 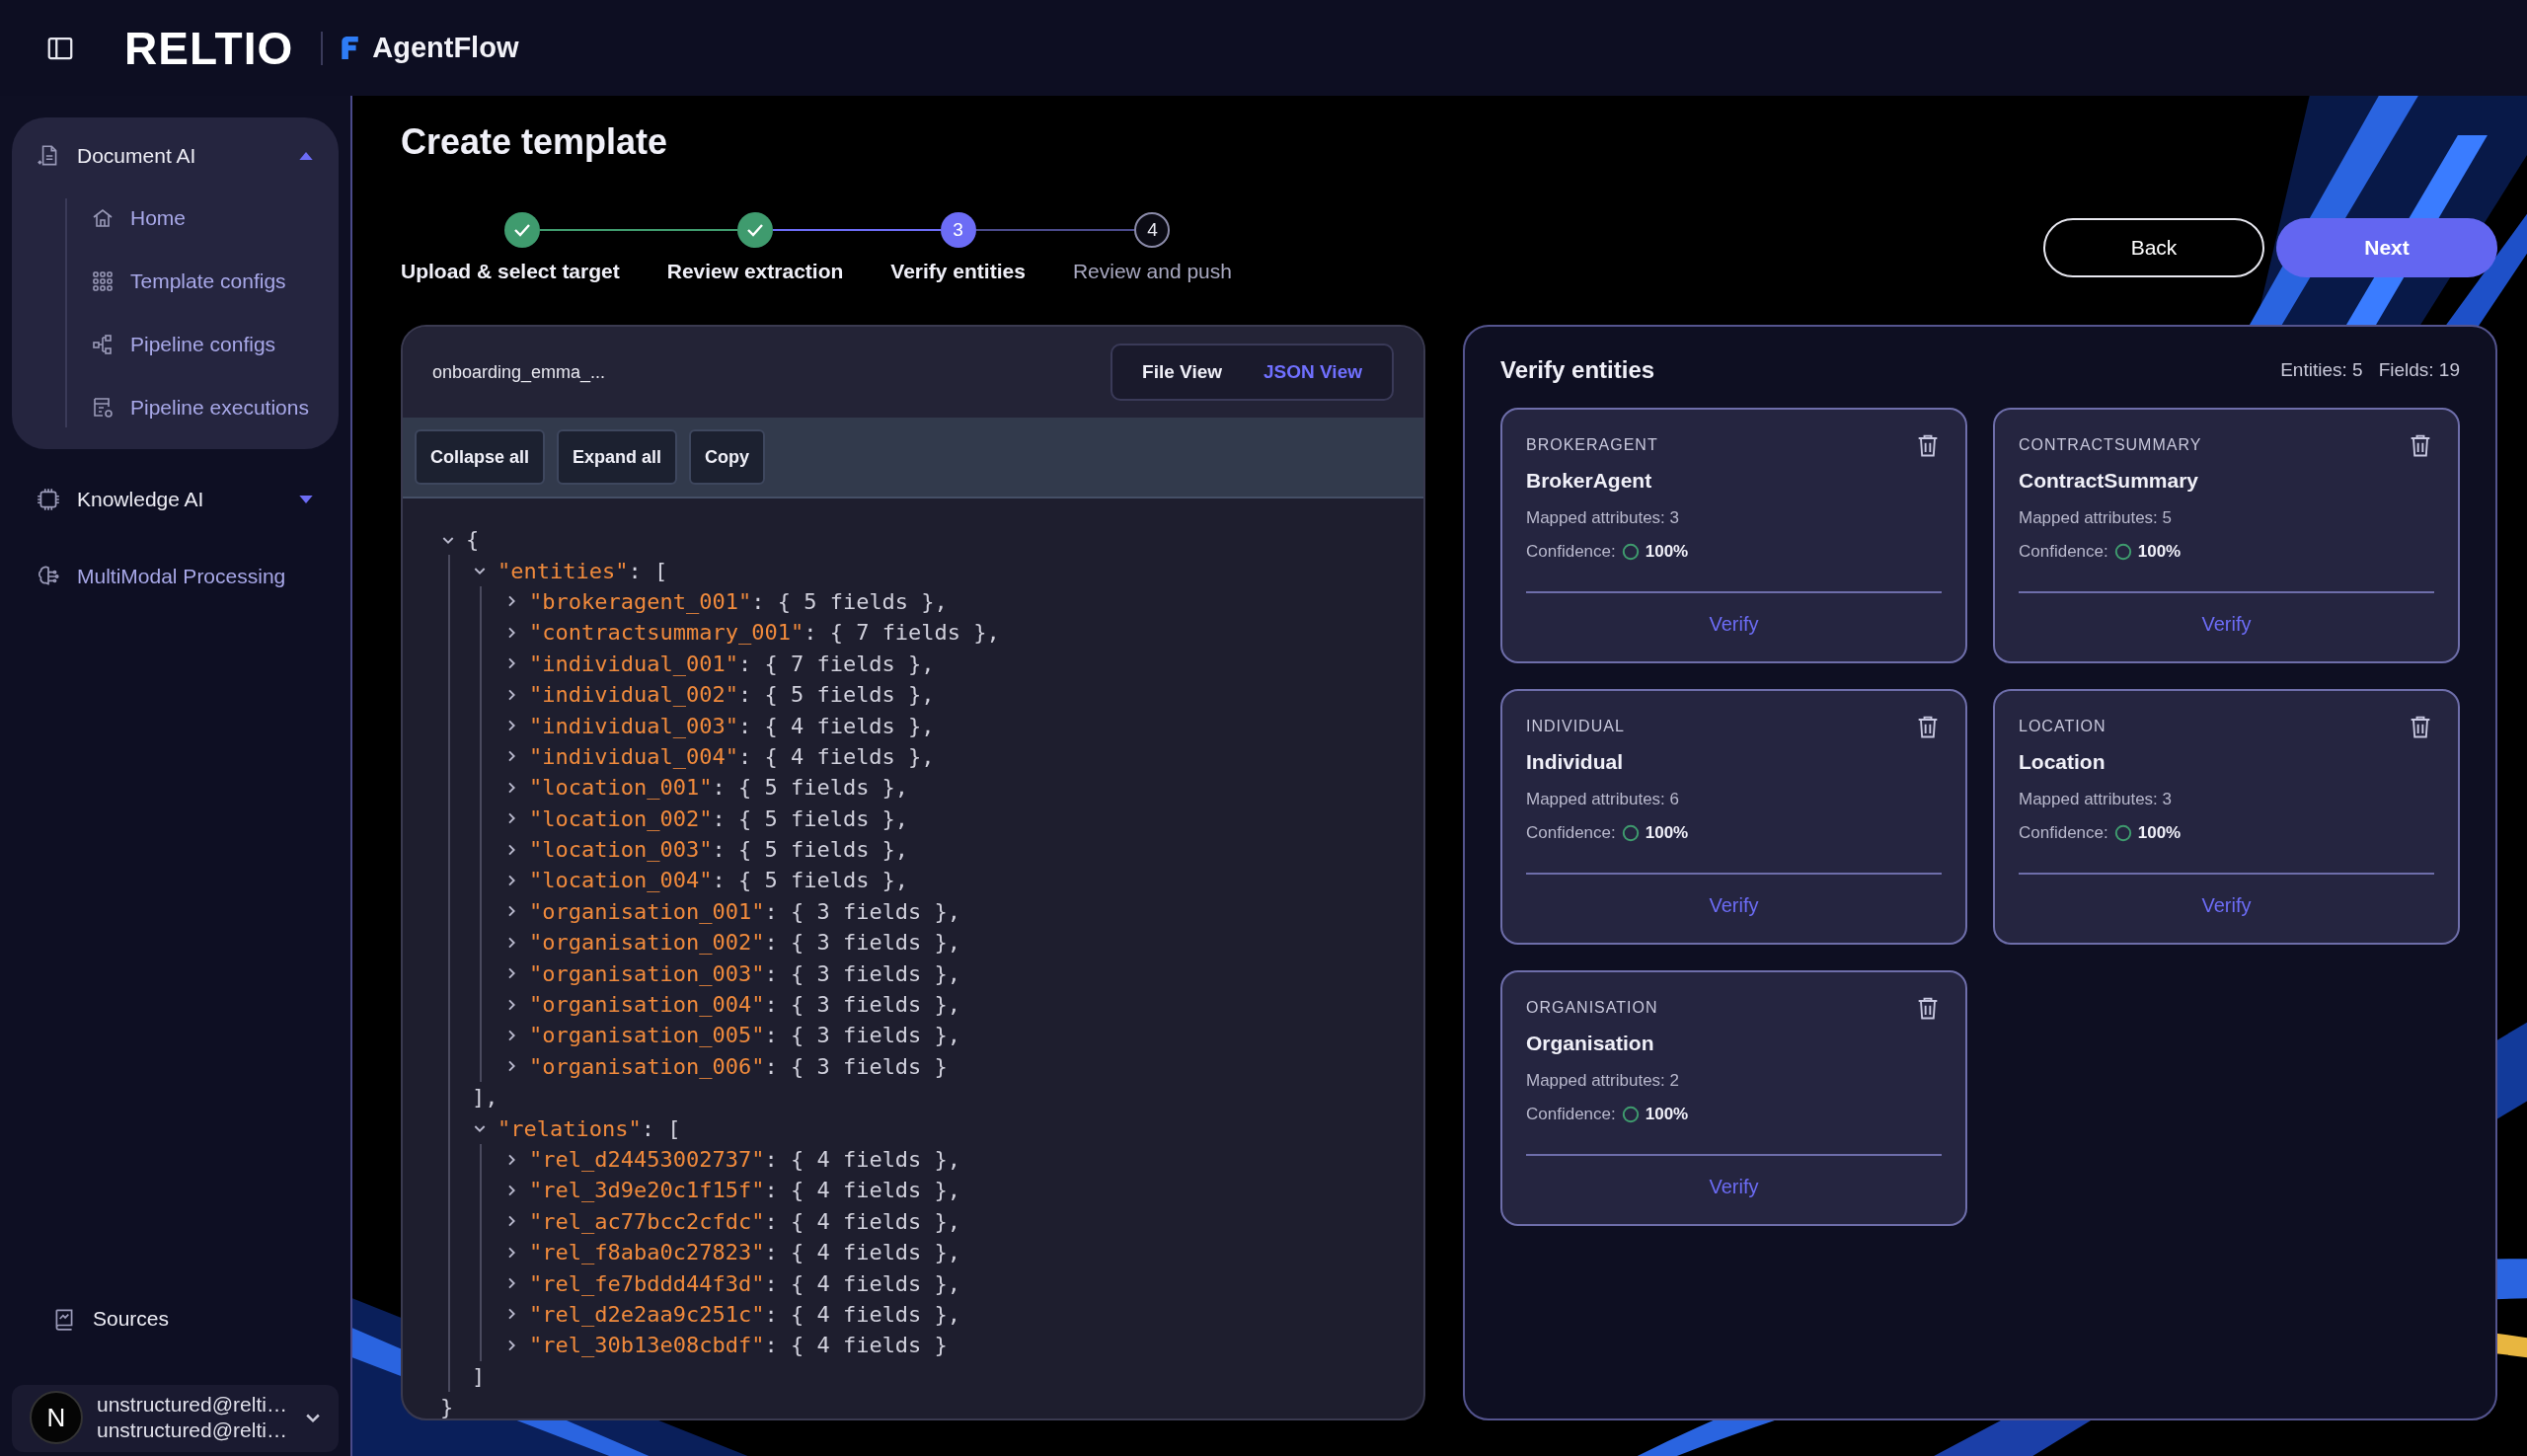 What do you see at coordinates (1577, 370) in the screenshot?
I see `panel-title: Verify entities` at bounding box center [1577, 370].